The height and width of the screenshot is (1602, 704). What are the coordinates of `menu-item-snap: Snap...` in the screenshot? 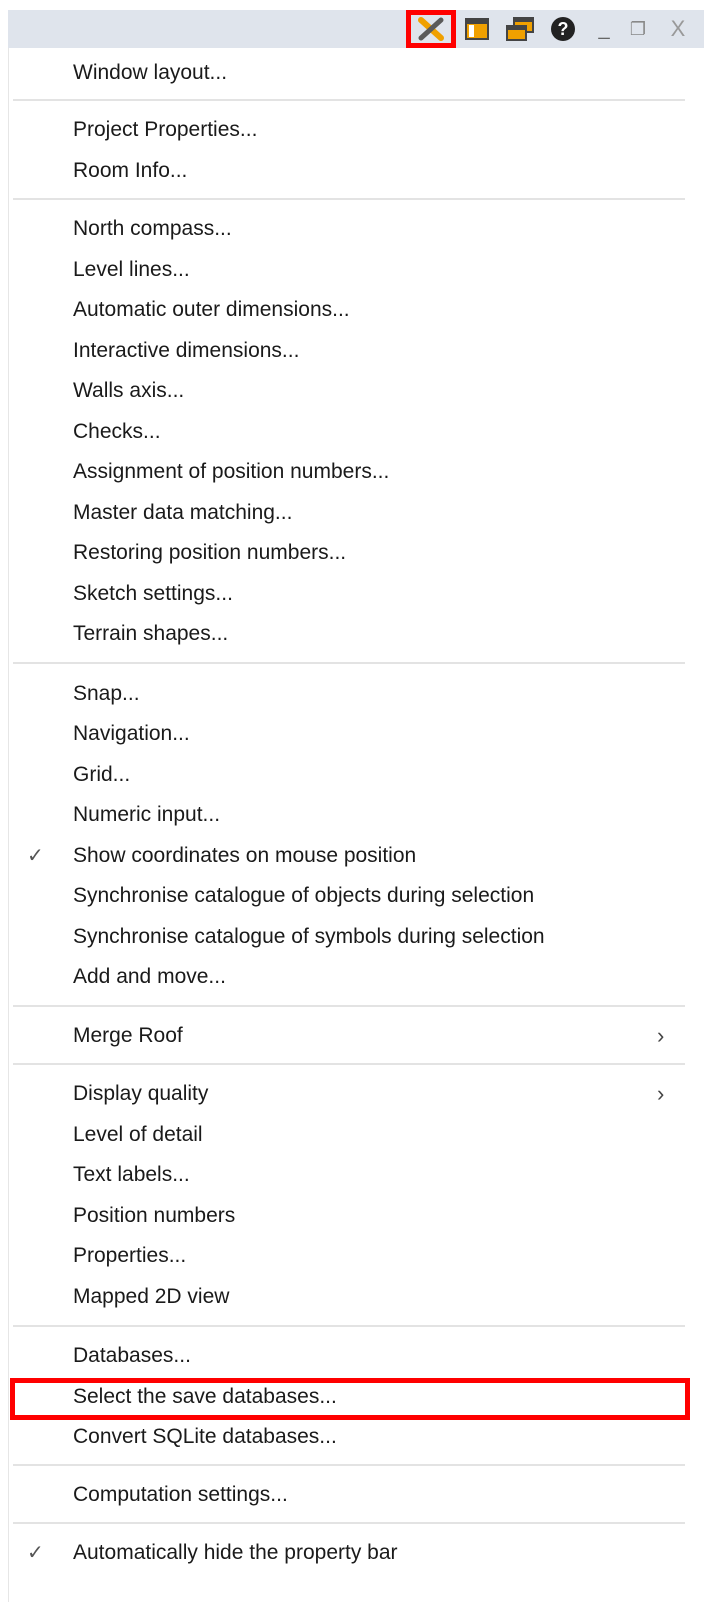 It's located at (356, 694).